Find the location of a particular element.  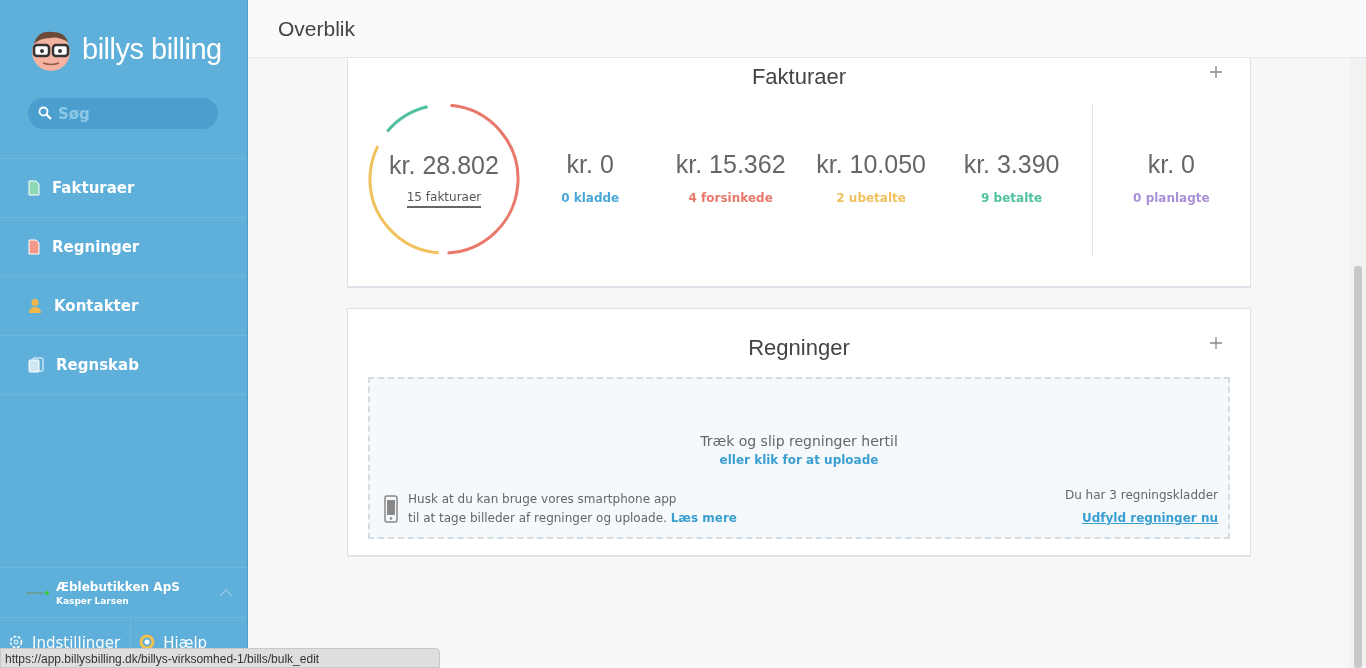

upload-link: eller klik for at uploade is located at coordinates (799, 460).